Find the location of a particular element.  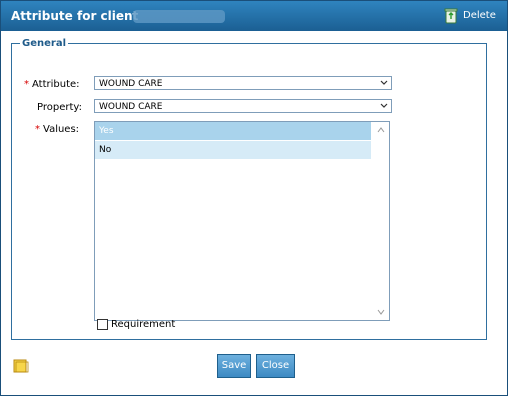

delete-label: Delete is located at coordinates (479, 15).